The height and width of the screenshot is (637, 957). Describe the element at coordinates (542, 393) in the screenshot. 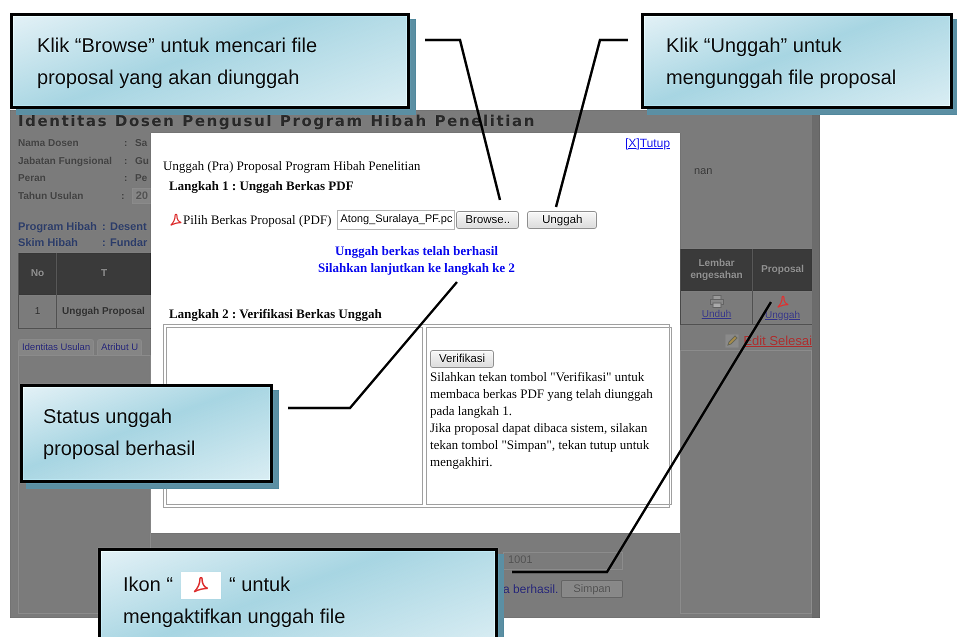

I see `instruction-text: Silahkan tekan tombol "Verifikasi" untuk membaca berkas PDF yang telah diunggah pada langkah 1.` at that location.